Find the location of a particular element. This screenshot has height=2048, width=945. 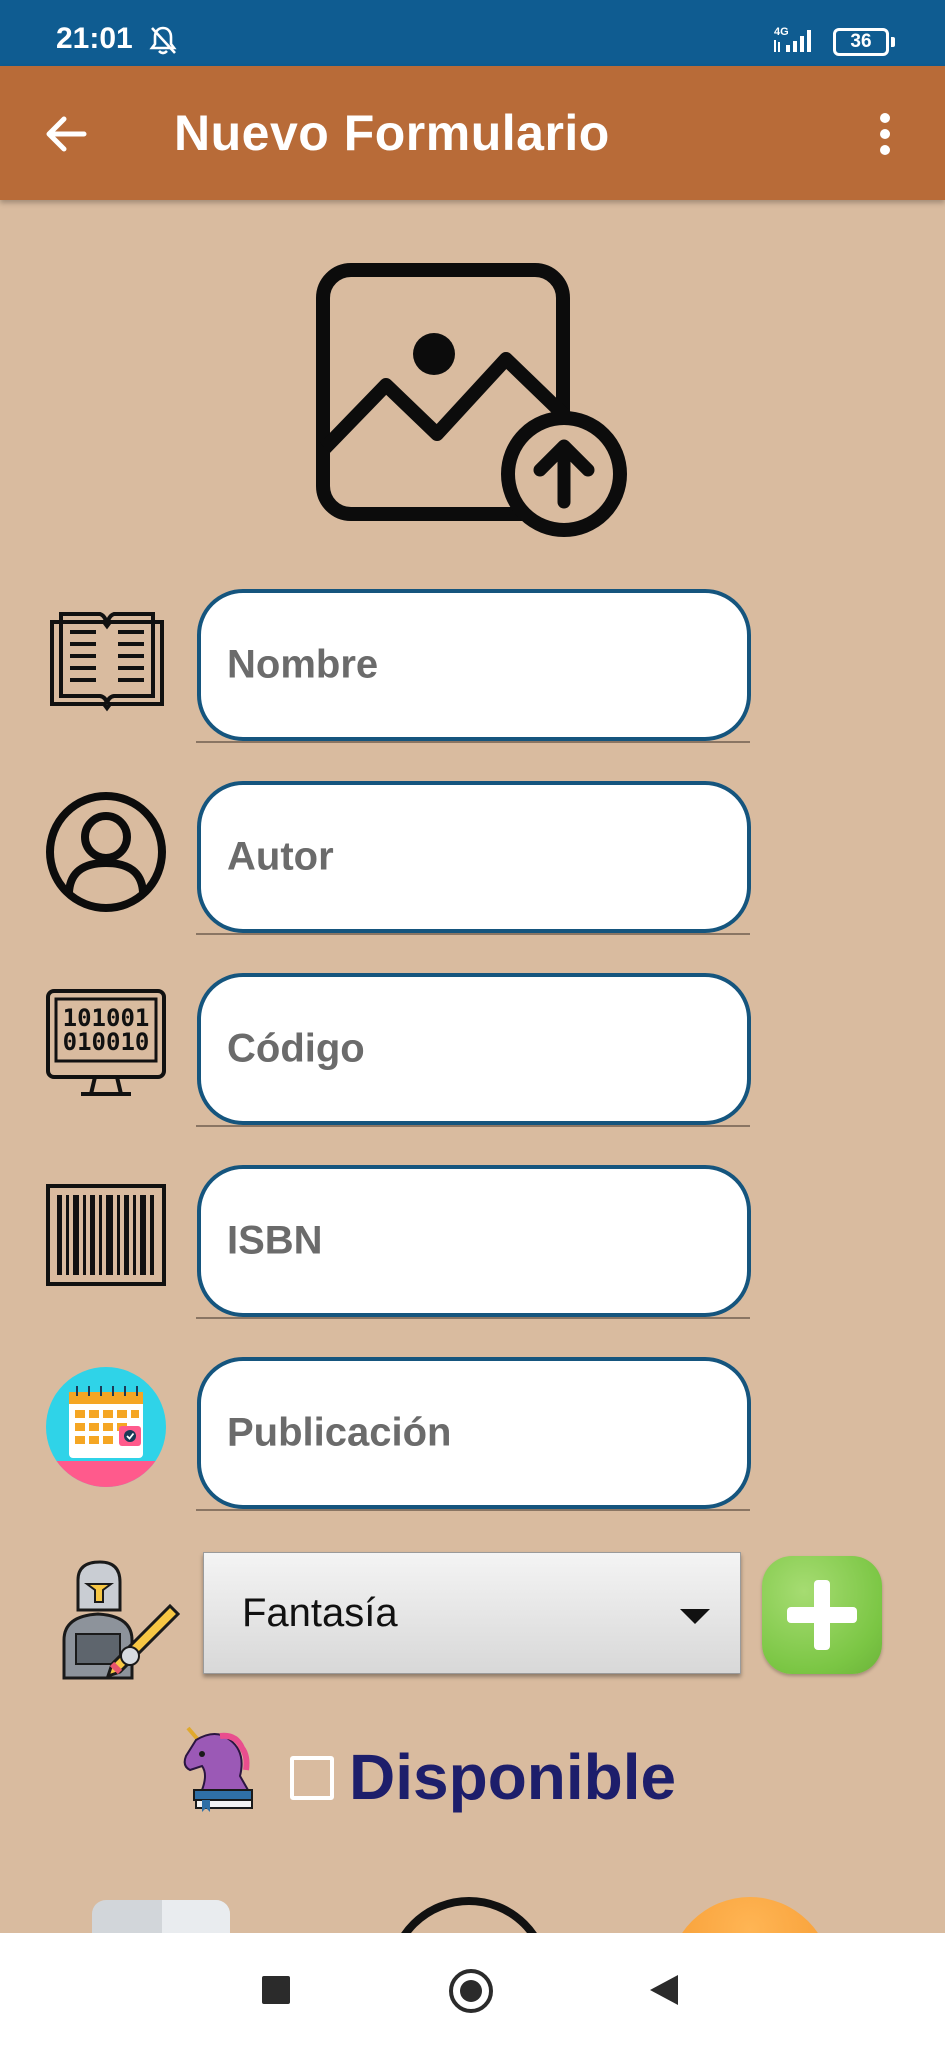

nombre-underline is located at coordinates (473, 742).